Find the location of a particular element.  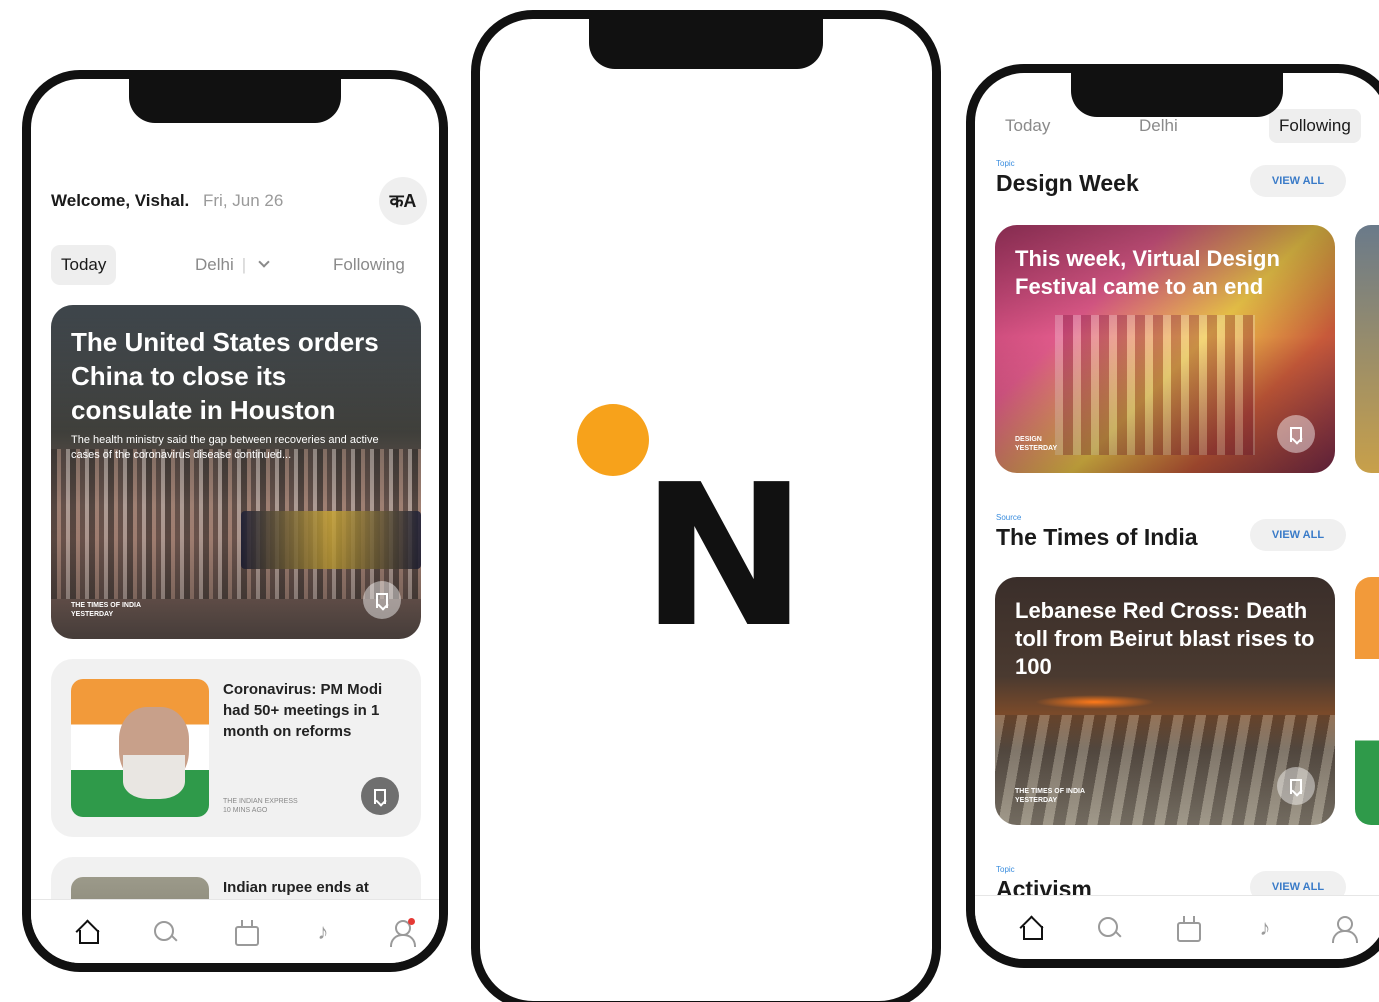

tab-city-dropdown: Delhi | is located at coordinates (232, 265).